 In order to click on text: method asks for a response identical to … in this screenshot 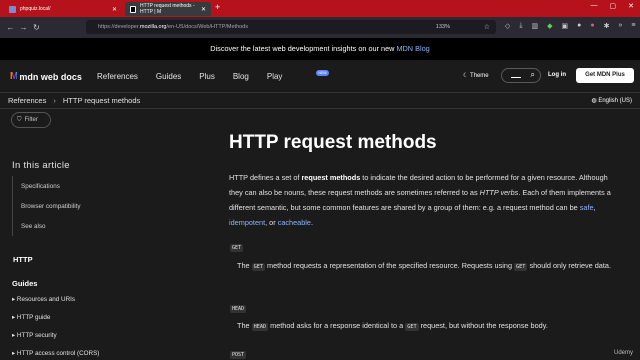, I will do `click(337, 325)`.